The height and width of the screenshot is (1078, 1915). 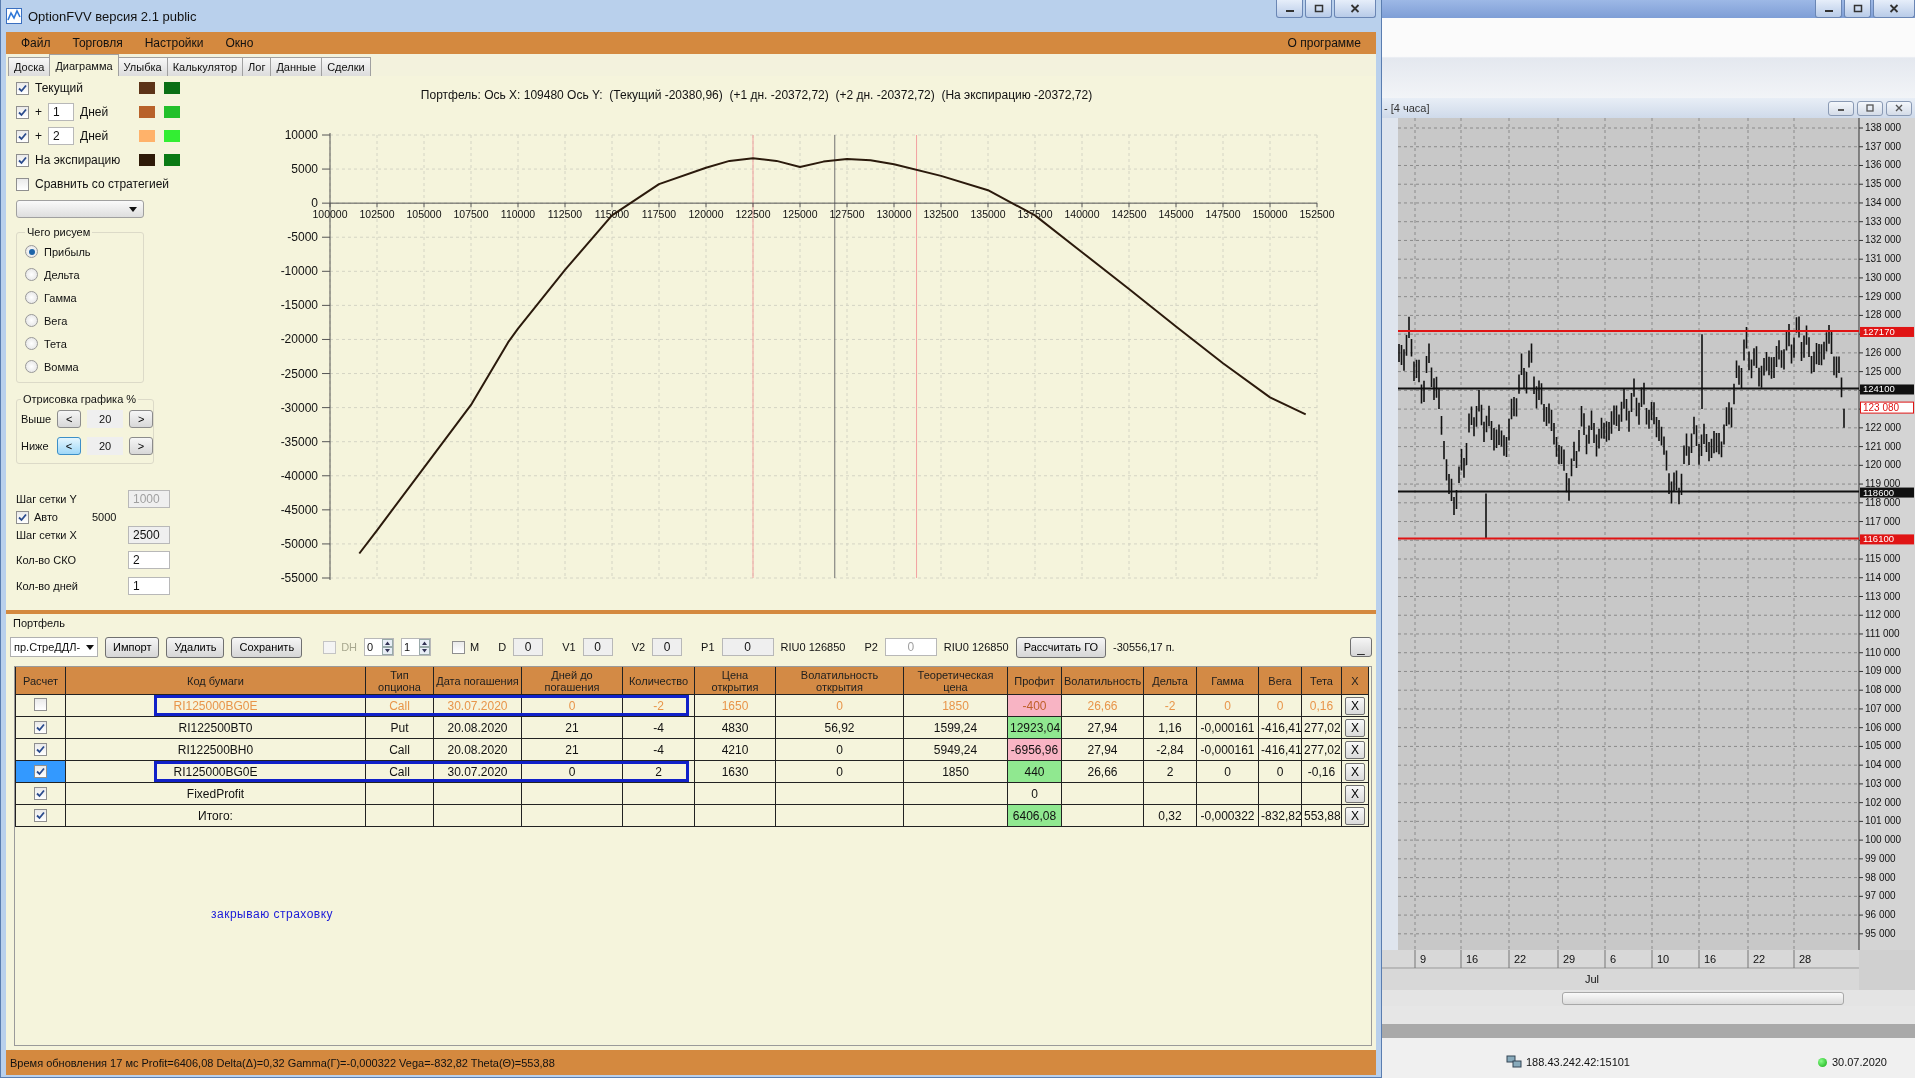 I want to click on toolbar-button: Рассчитать ГО, so click(x=1061, y=647).